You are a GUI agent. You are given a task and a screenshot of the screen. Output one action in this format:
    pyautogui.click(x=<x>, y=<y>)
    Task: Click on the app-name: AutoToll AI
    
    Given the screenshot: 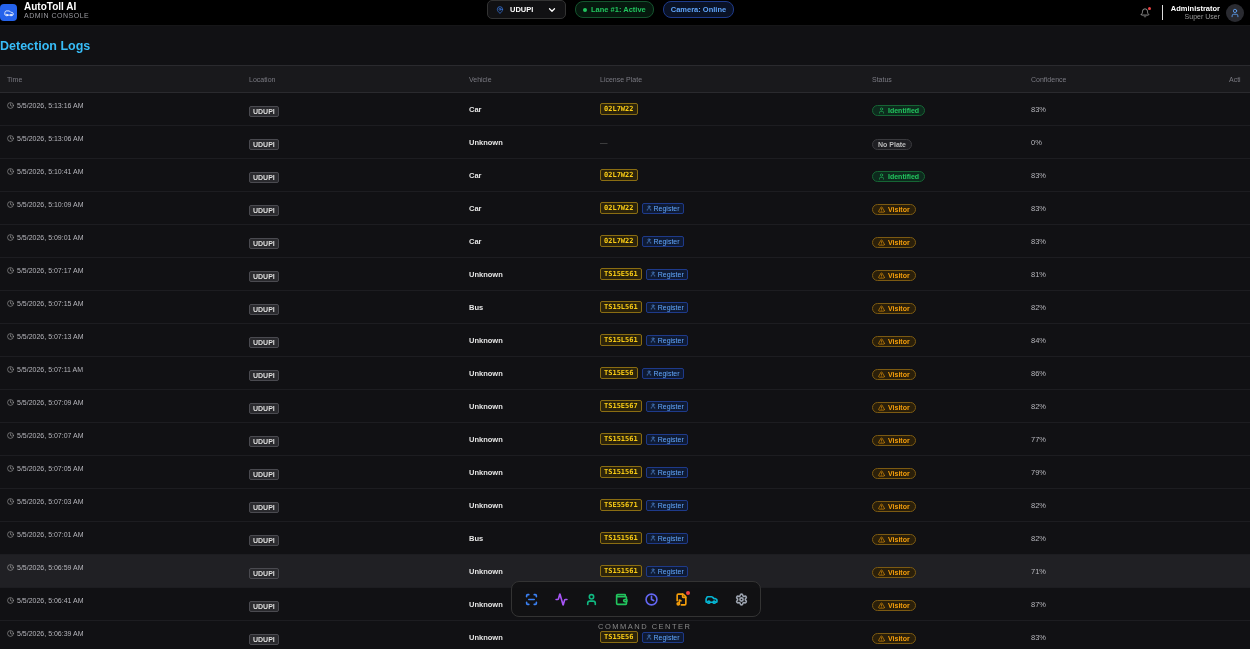 What is the action you would take?
    pyautogui.click(x=51, y=6)
    